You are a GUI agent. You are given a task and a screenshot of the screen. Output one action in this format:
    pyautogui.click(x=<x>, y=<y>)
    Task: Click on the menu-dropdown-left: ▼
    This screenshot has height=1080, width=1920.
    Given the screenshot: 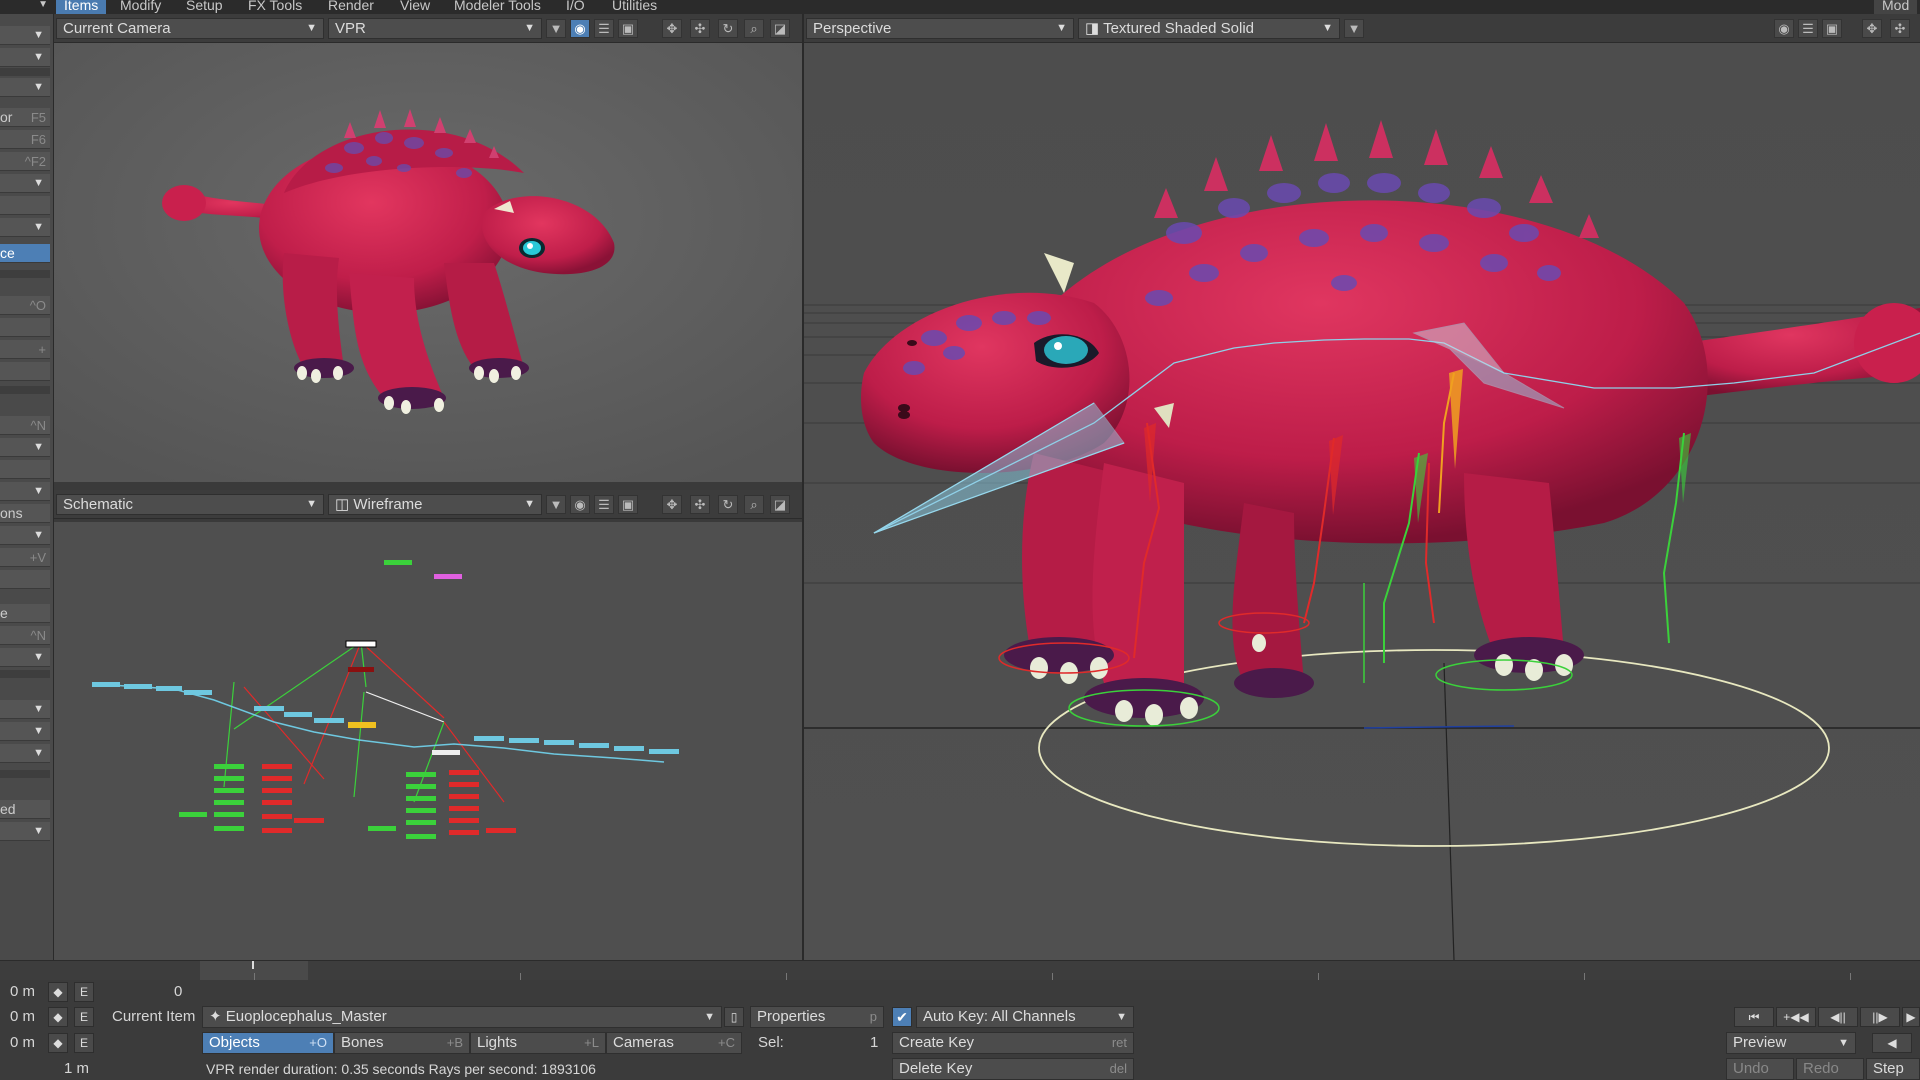 What is the action you would take?
    pyautogui.click(x=27, y=7)
    